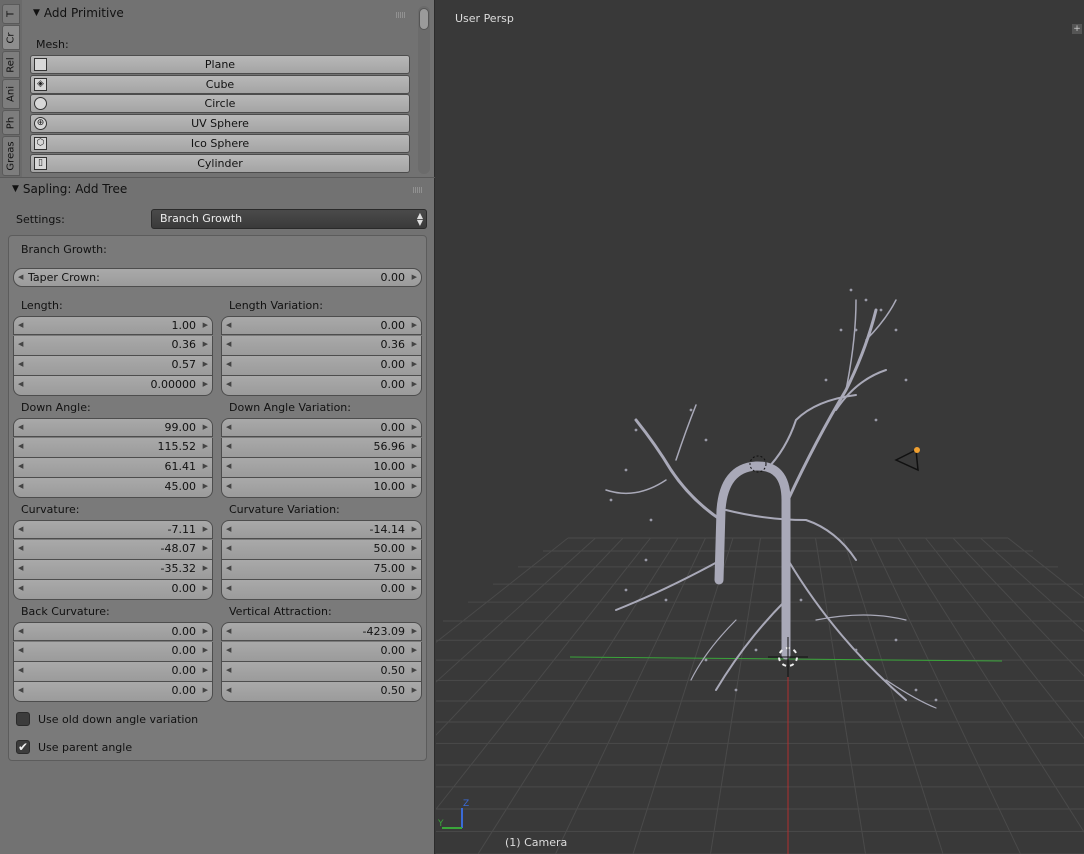  Describe the element at coordinates (321, 325) in the screenshot. I see `group-0-right-field-0: ◀ 0.00 ▶` at that location.